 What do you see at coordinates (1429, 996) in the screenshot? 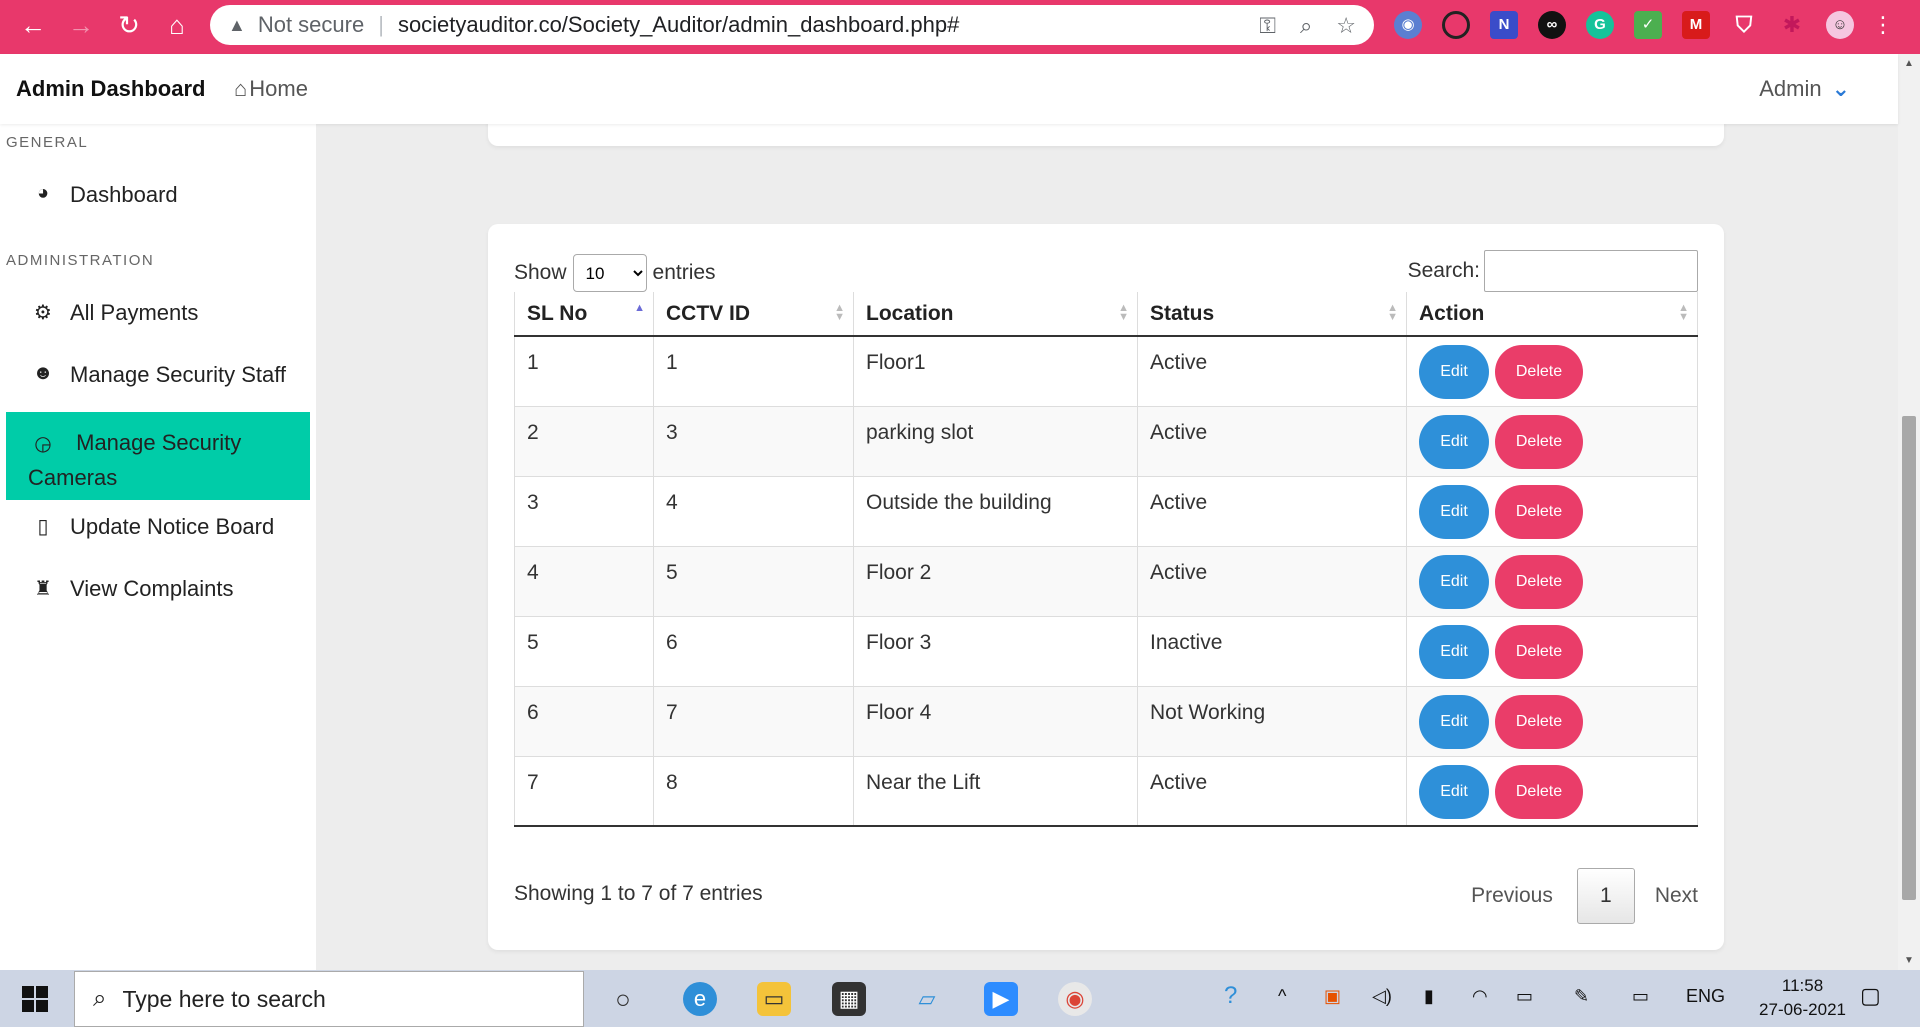
I see `microphone-icon: ▮` at bounding box center [1429, 996].